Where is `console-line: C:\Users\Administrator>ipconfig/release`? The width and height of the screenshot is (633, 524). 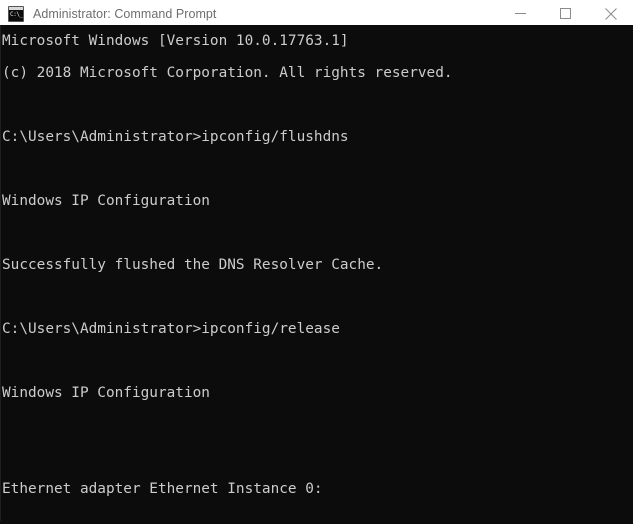 console-line: C:\Users\Administrator>ipconfig/release is located at coordinates (171, 329).